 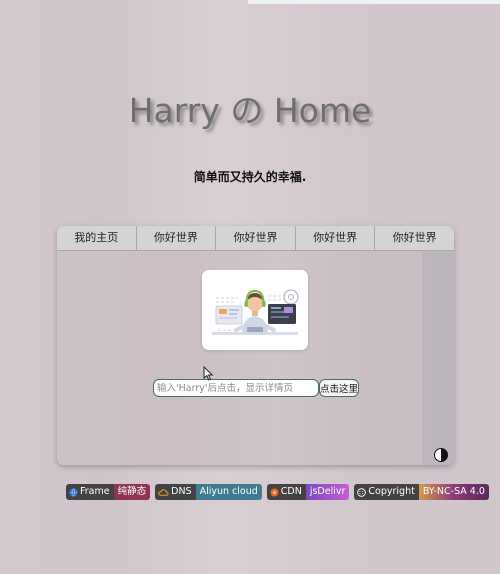 What do you see at coordinates (73, 492) in the screenshot?
I see `globe-icon` at bounding box center [73, 492].